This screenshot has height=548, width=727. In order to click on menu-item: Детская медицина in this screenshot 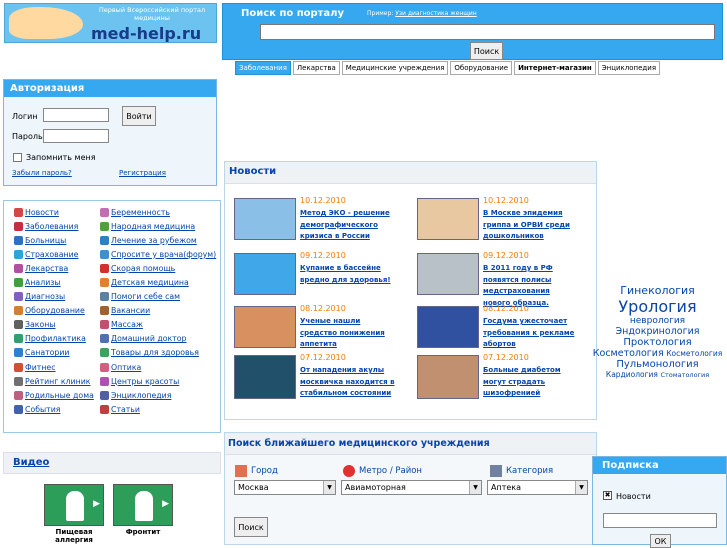, I will do `click(158, 282)`.